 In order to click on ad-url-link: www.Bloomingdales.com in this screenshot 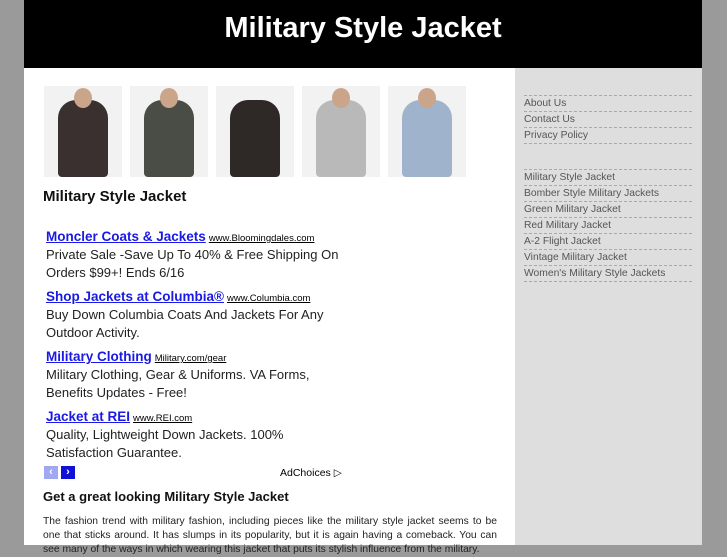, I will do `click(262, 238)`.